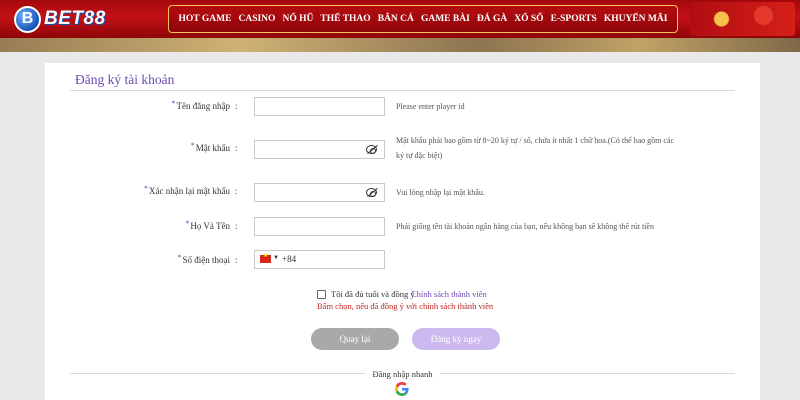  What do you see at coordinates (75, 18) in the screenshot?
I see `logo-text: BET88` at bounding box center [75, 18].